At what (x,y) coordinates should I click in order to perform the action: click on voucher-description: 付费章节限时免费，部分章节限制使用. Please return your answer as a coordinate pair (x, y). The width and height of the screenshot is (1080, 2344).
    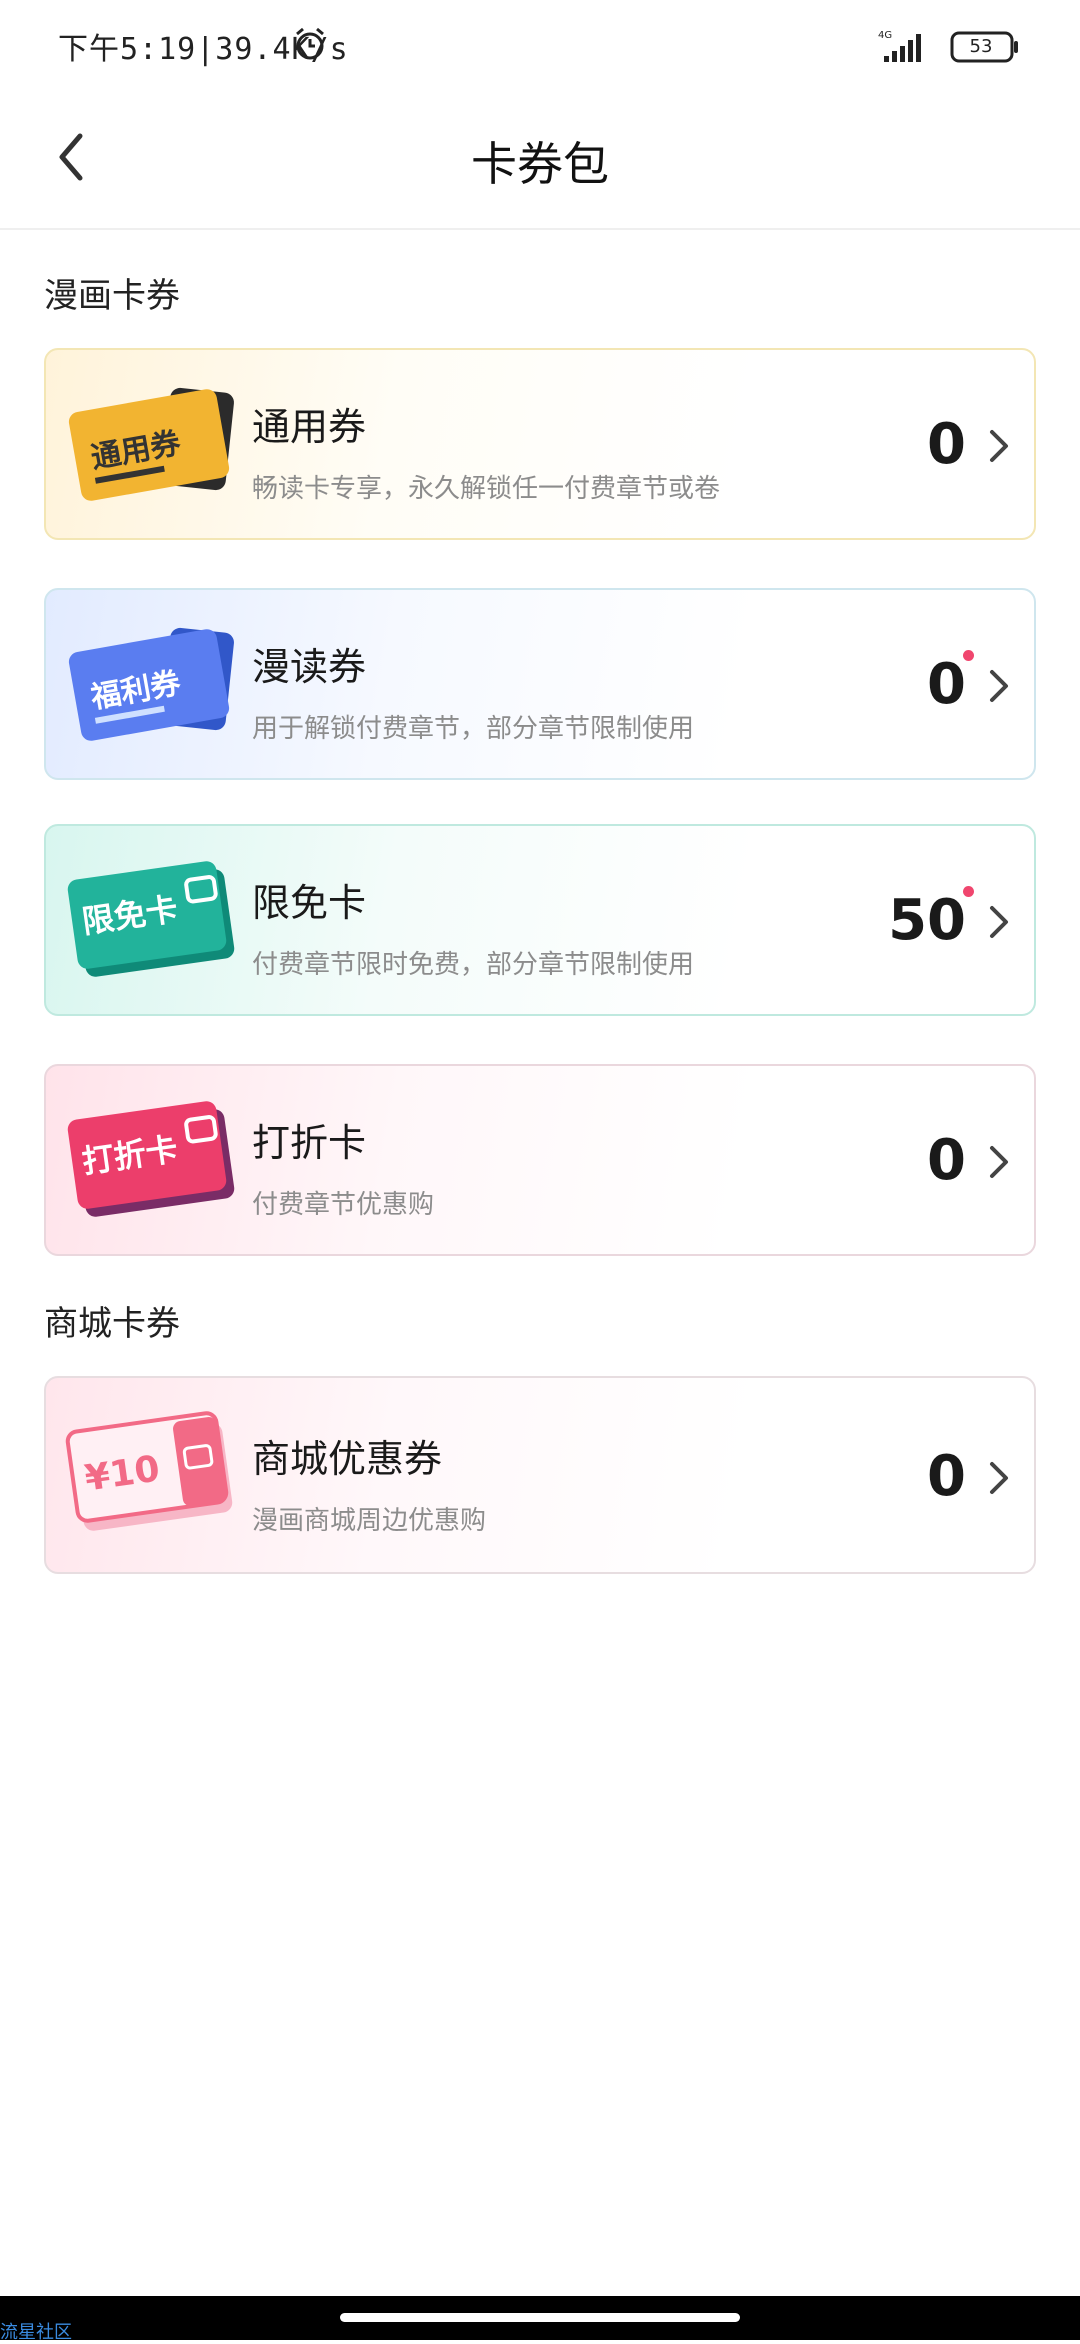
    Looking at the image, I should click on (473, 965).